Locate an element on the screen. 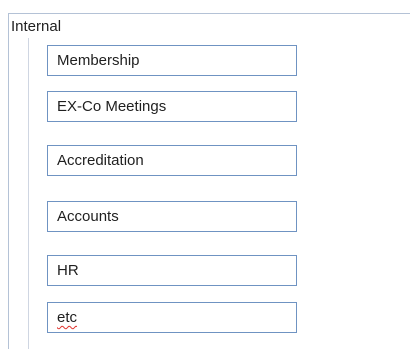 This screenshot has height=349, width=410. accreditation-field: Accreditation is located at coordinates (172, 160).